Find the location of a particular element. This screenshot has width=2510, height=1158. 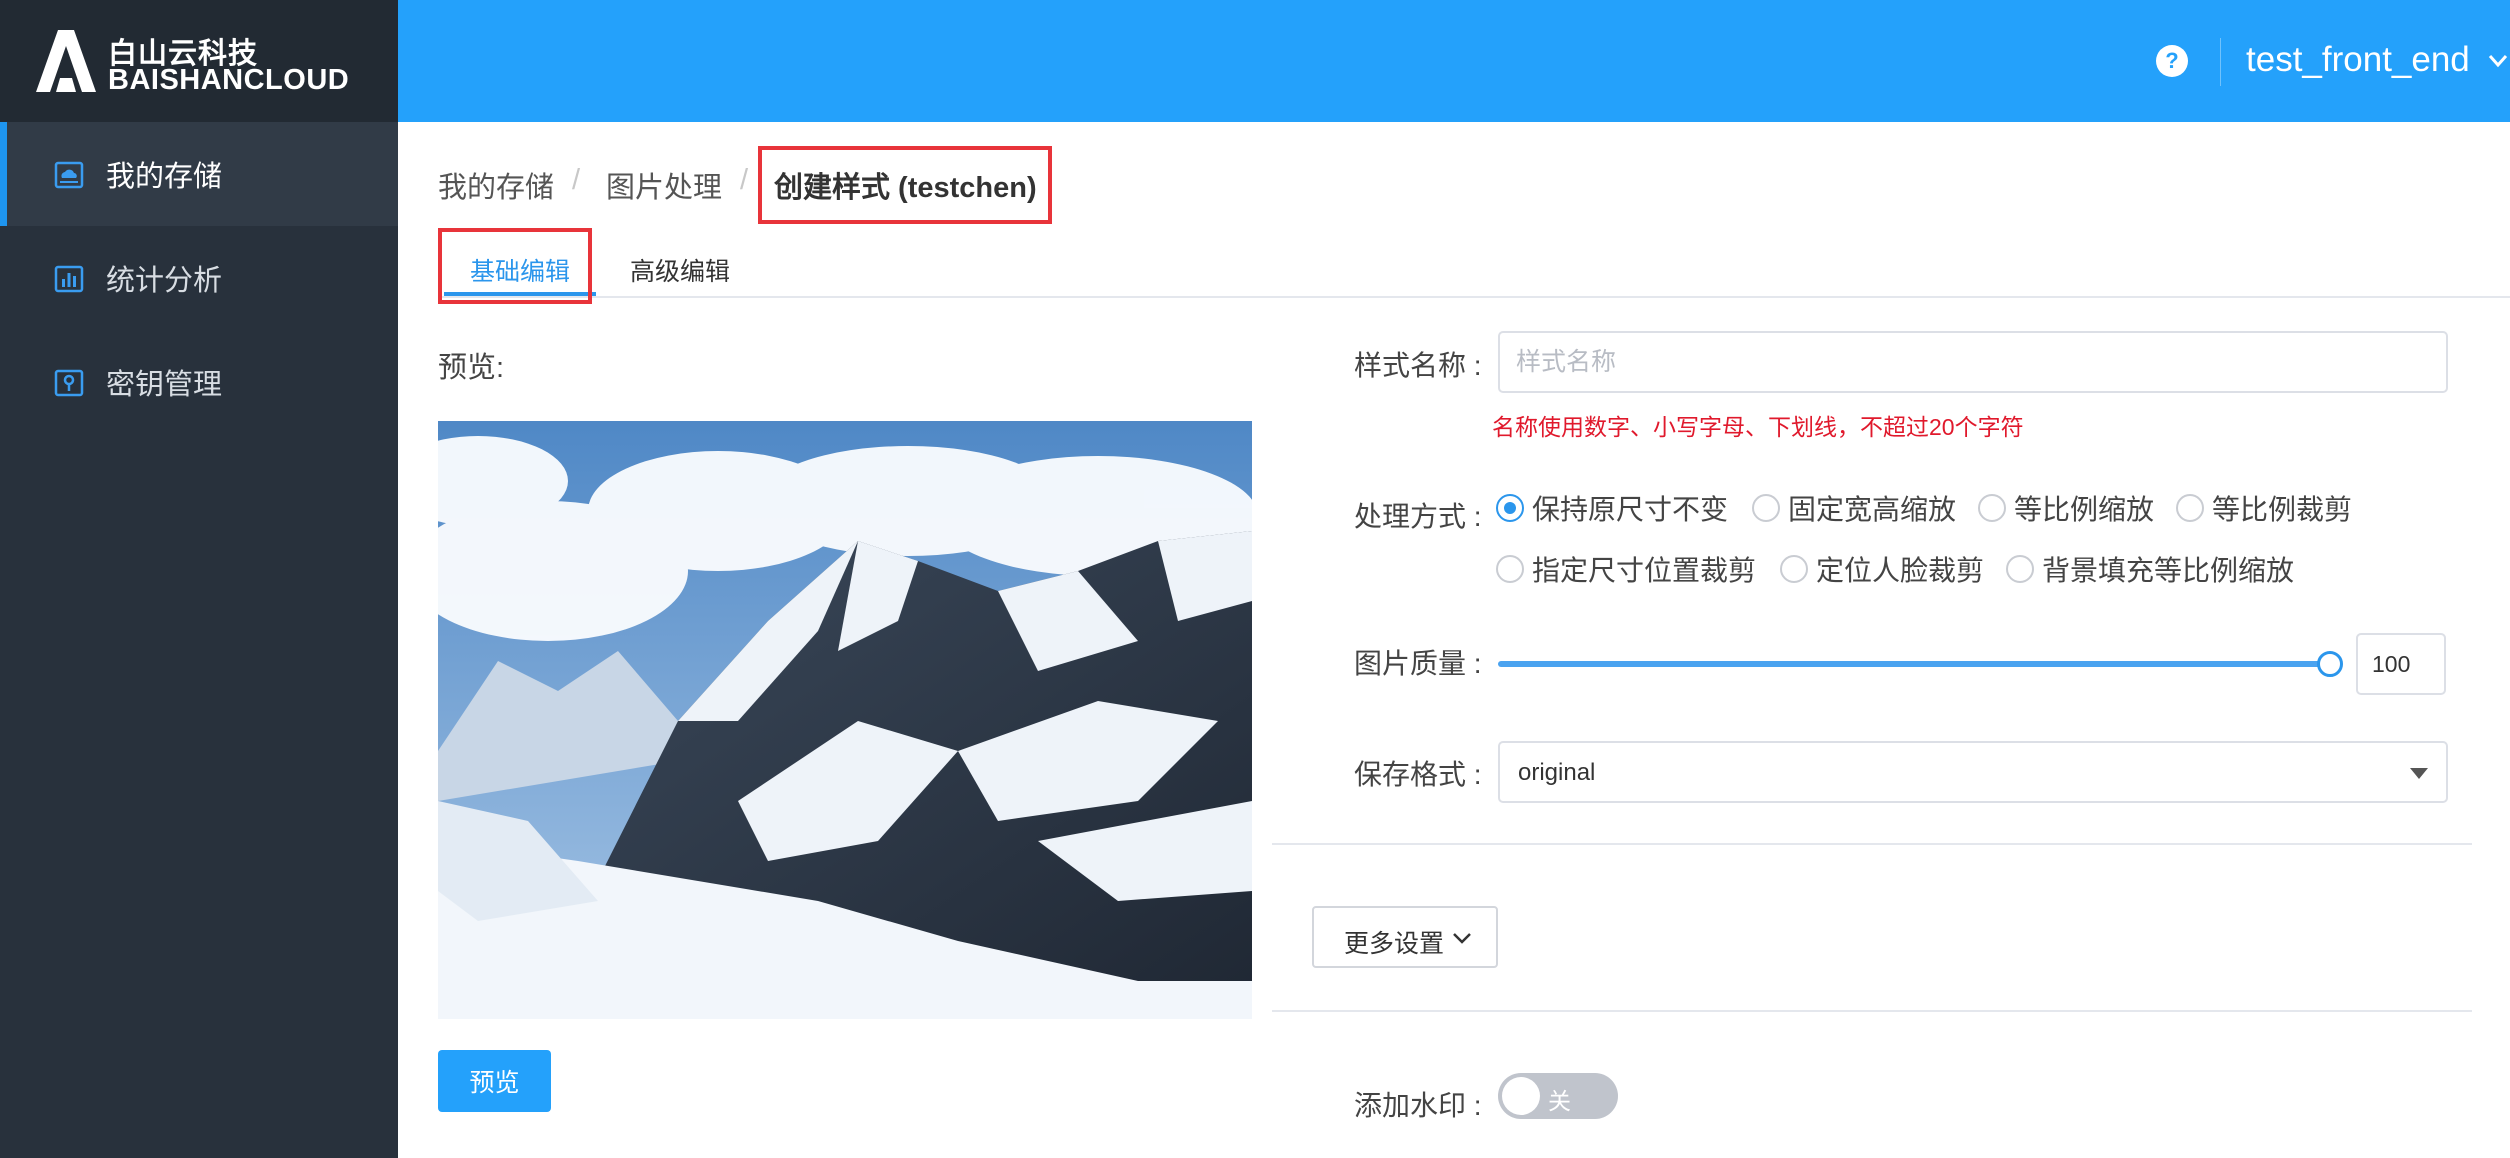

breadcrumb-item-image-processing: 图片处理 is located at coordinates (664, 185).